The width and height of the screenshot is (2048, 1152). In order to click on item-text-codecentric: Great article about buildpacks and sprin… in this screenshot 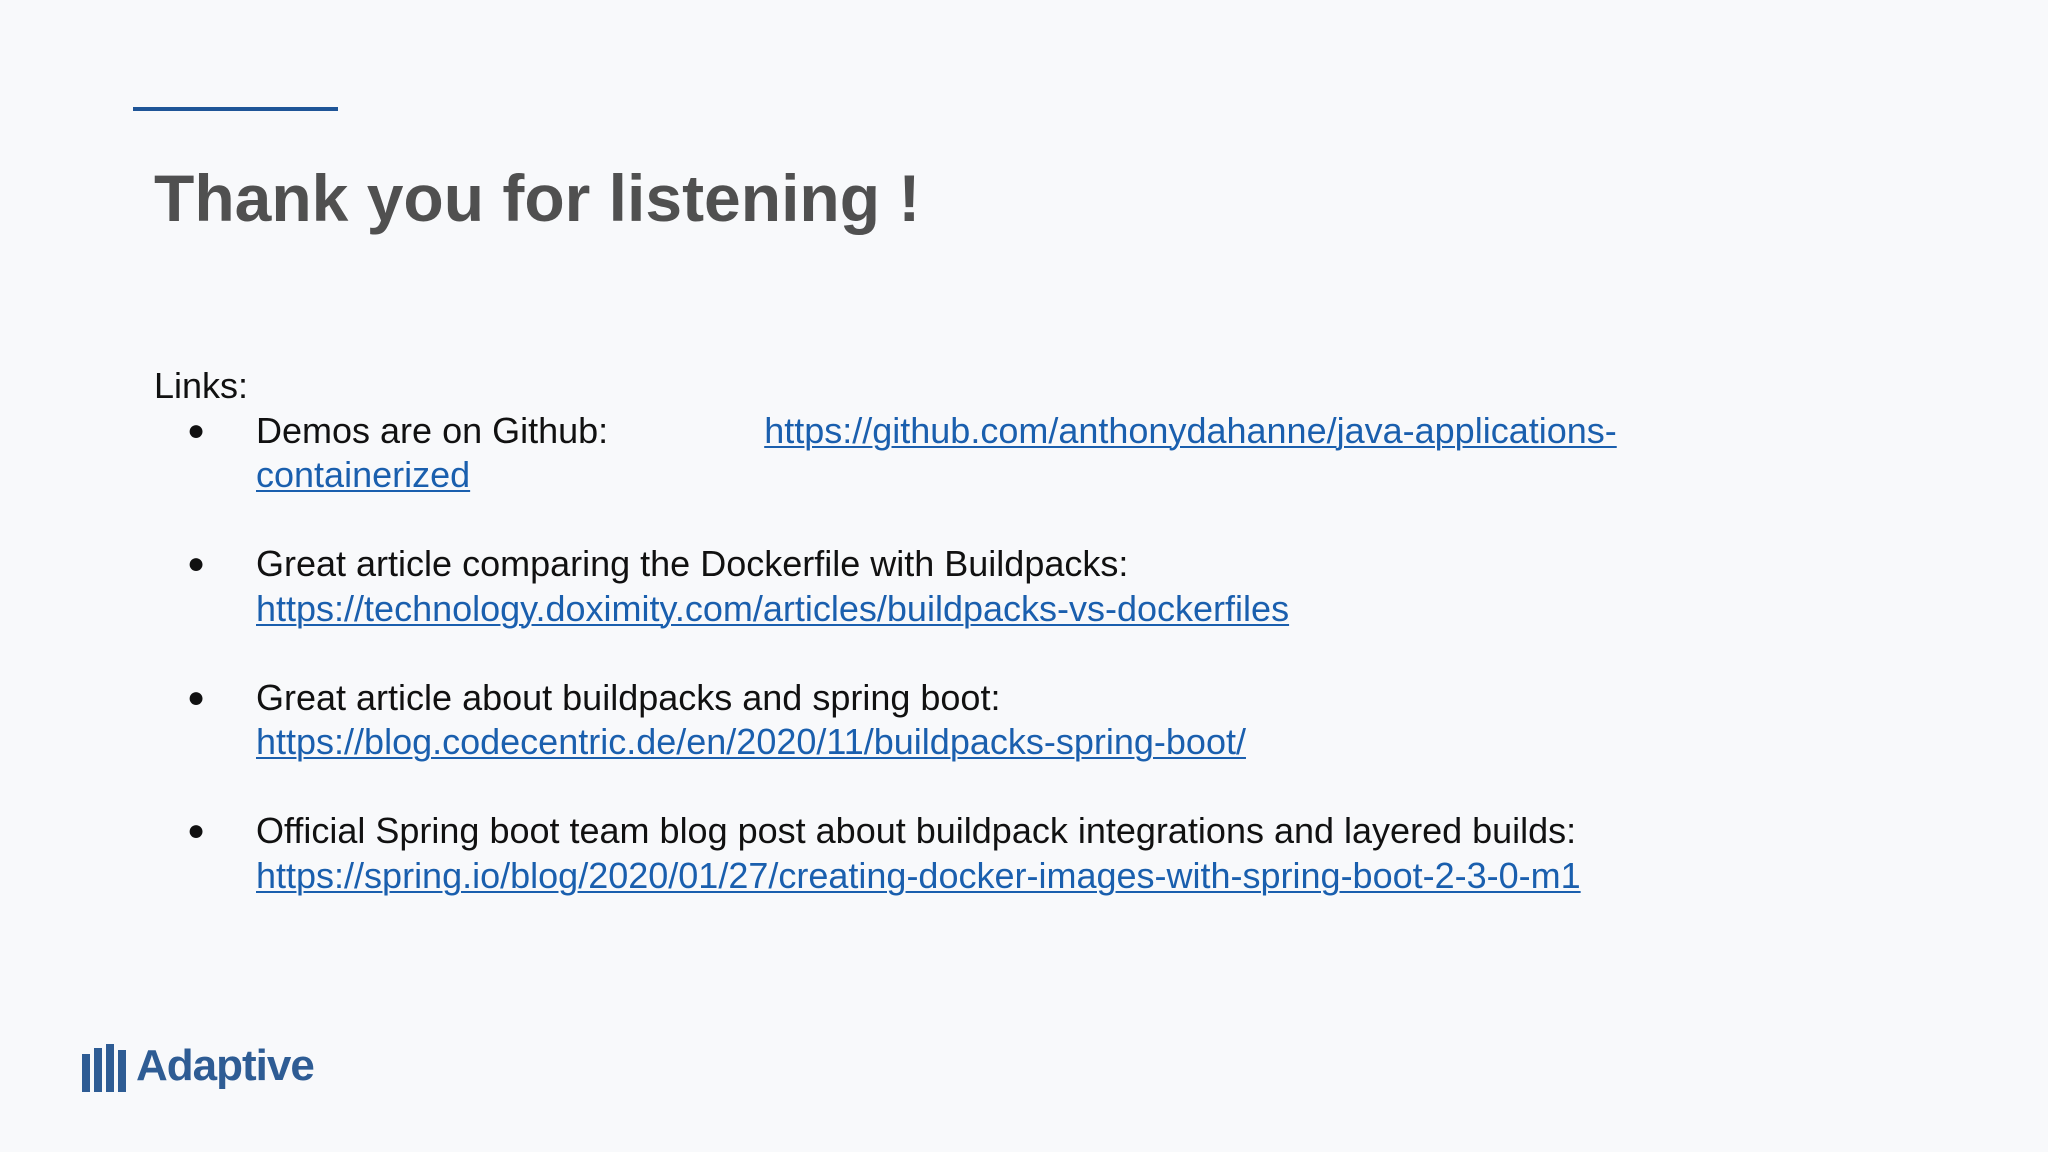, I will do `click(628, 697)`.